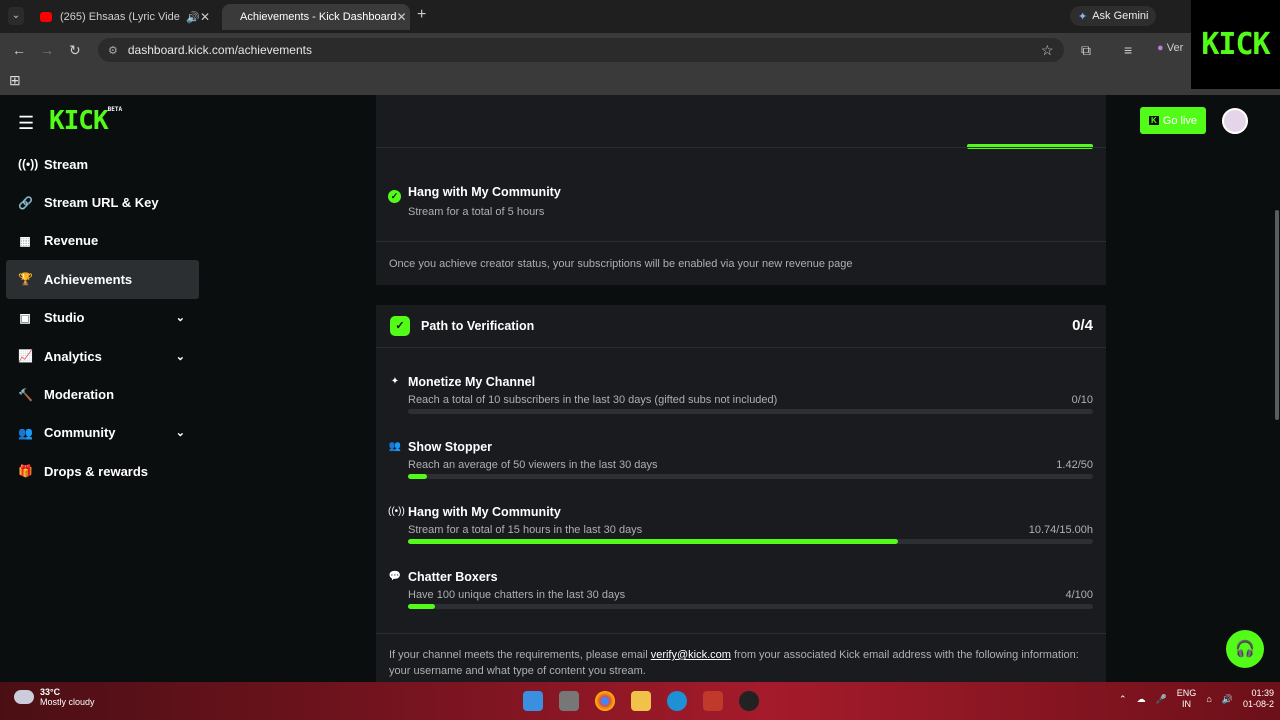  Describe the element at coordinates (1161, 699) in the screenshot. I see `mic-icon: 🎤` at that location.